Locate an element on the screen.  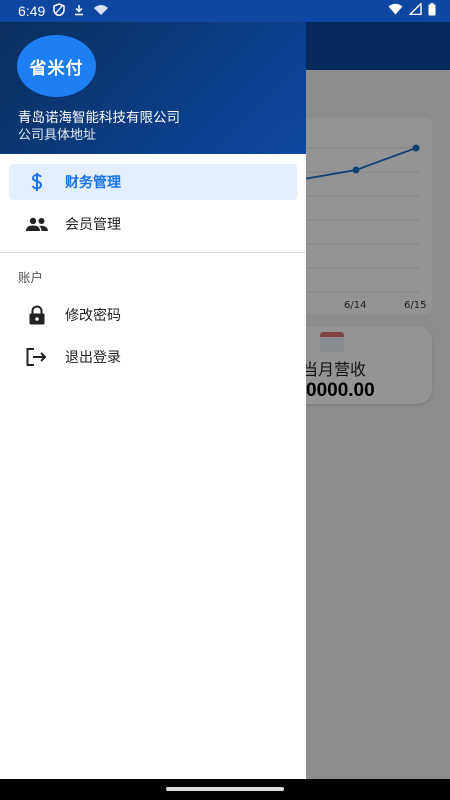
menu-item-label: 会员管理 is located at coordinates (93, 225).